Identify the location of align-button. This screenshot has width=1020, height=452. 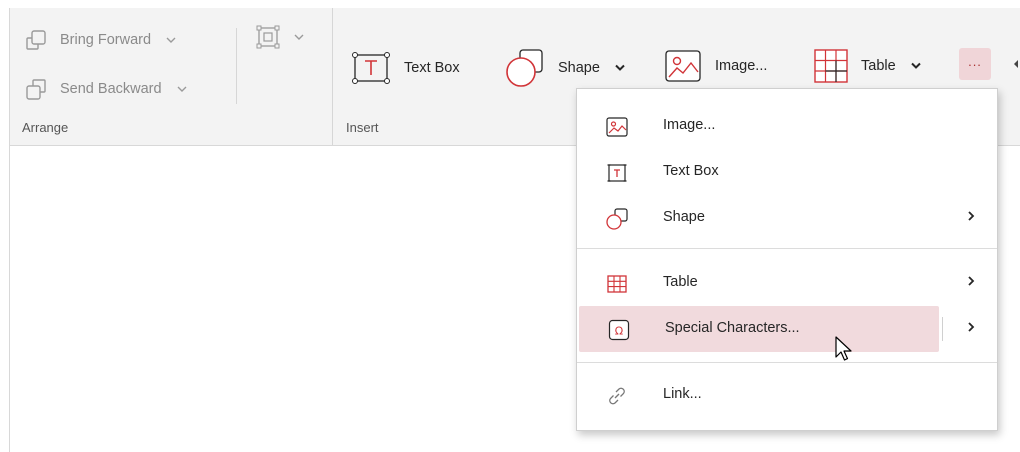
(280, 37).